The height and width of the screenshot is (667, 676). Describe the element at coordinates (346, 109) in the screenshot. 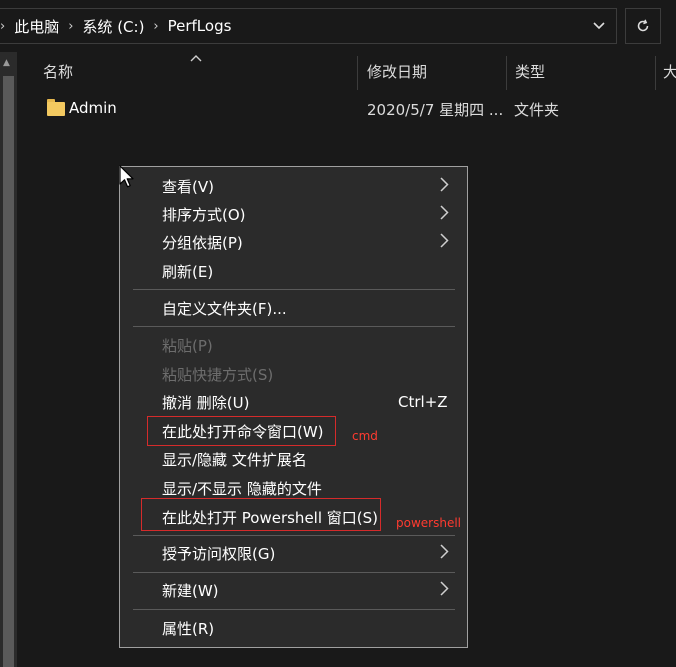

I see `file-row: Admin 2020/5/7 星期四 ... 文件夹` at that location.